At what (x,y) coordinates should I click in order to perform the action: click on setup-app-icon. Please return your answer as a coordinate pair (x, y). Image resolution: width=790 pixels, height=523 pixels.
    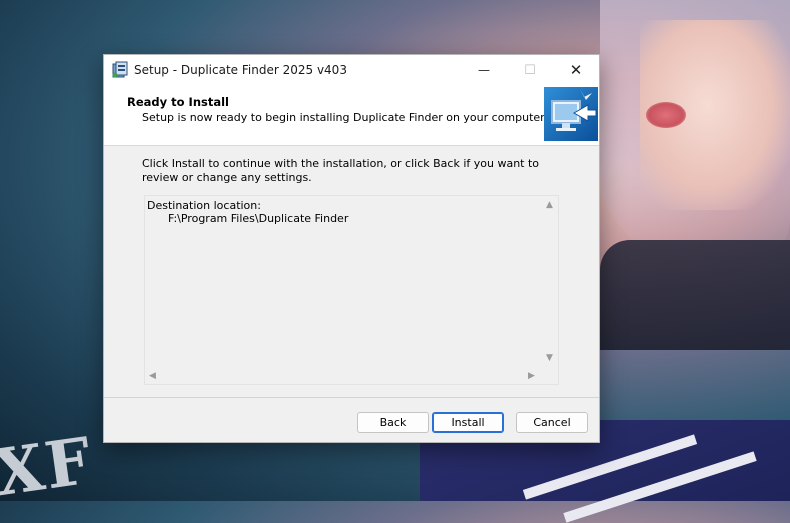
    Looking at the image, I should click on (120, 70).